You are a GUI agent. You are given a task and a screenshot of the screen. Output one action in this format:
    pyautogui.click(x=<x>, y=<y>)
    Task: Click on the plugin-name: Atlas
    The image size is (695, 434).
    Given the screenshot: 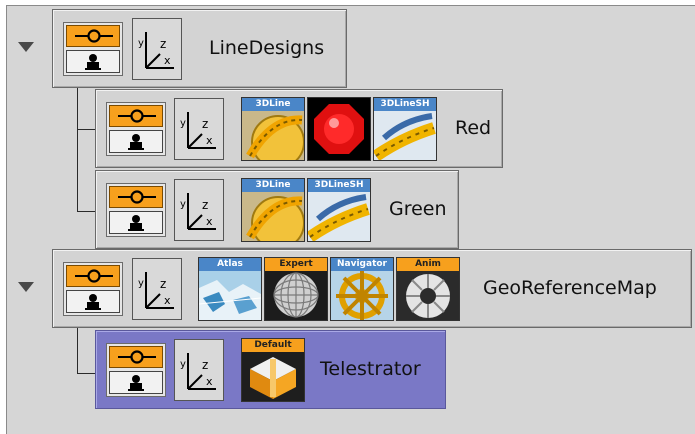 What is the action you would take?
    pyautogui.click(x=230, y=264)
    